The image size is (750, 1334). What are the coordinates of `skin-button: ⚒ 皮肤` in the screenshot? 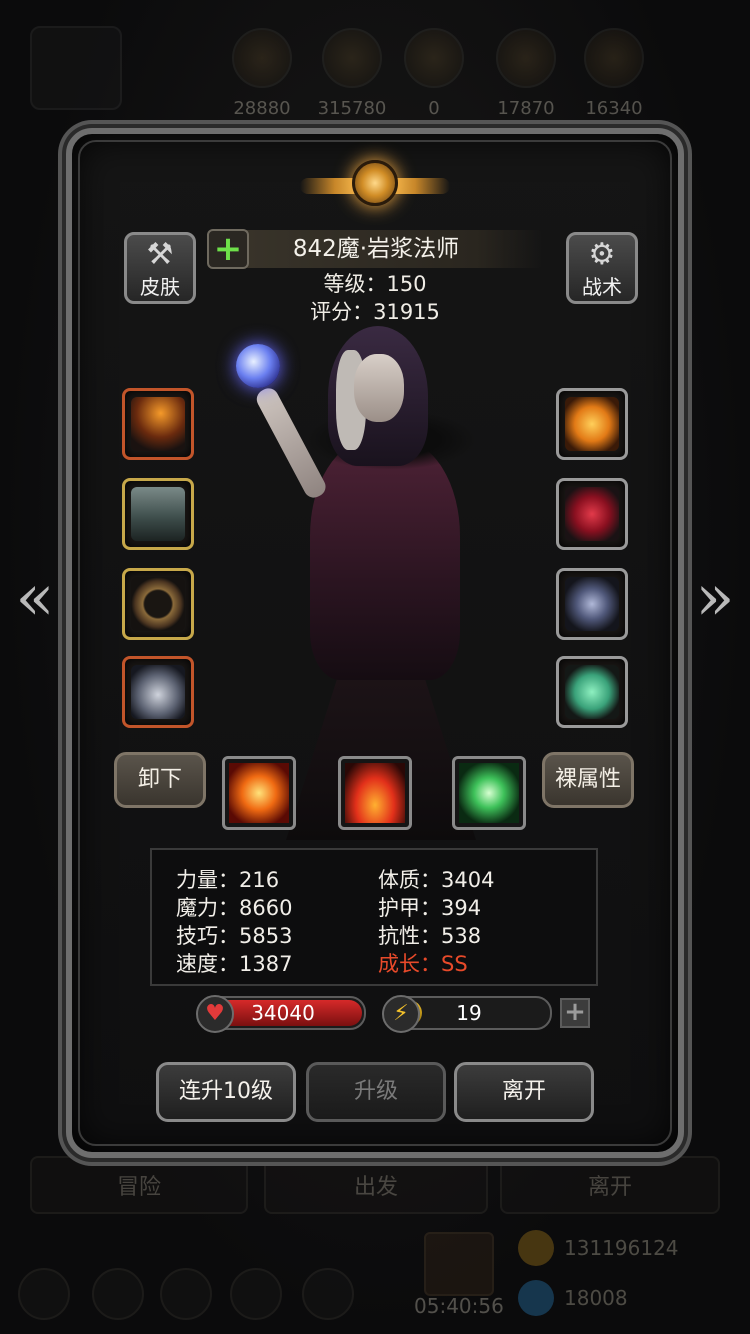 It's located at (160, 268).